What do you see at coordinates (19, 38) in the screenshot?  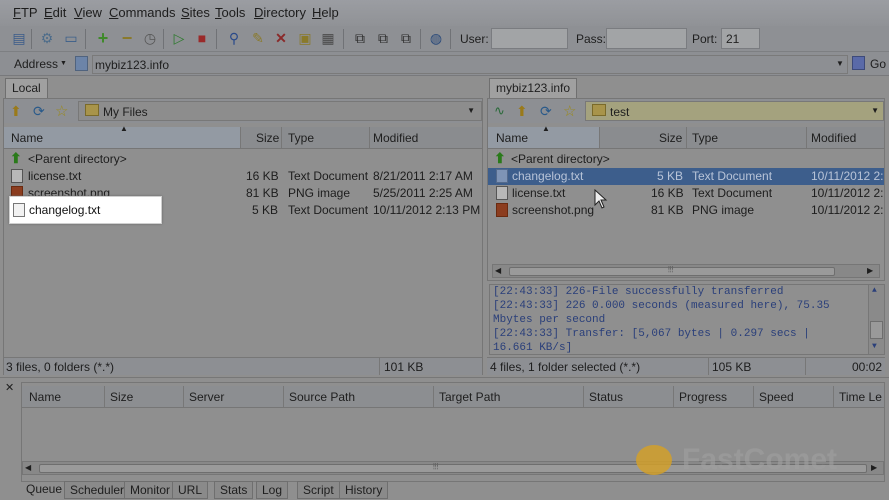 I see `site-manager-icon: ▤` at bounding box center [19, 38].